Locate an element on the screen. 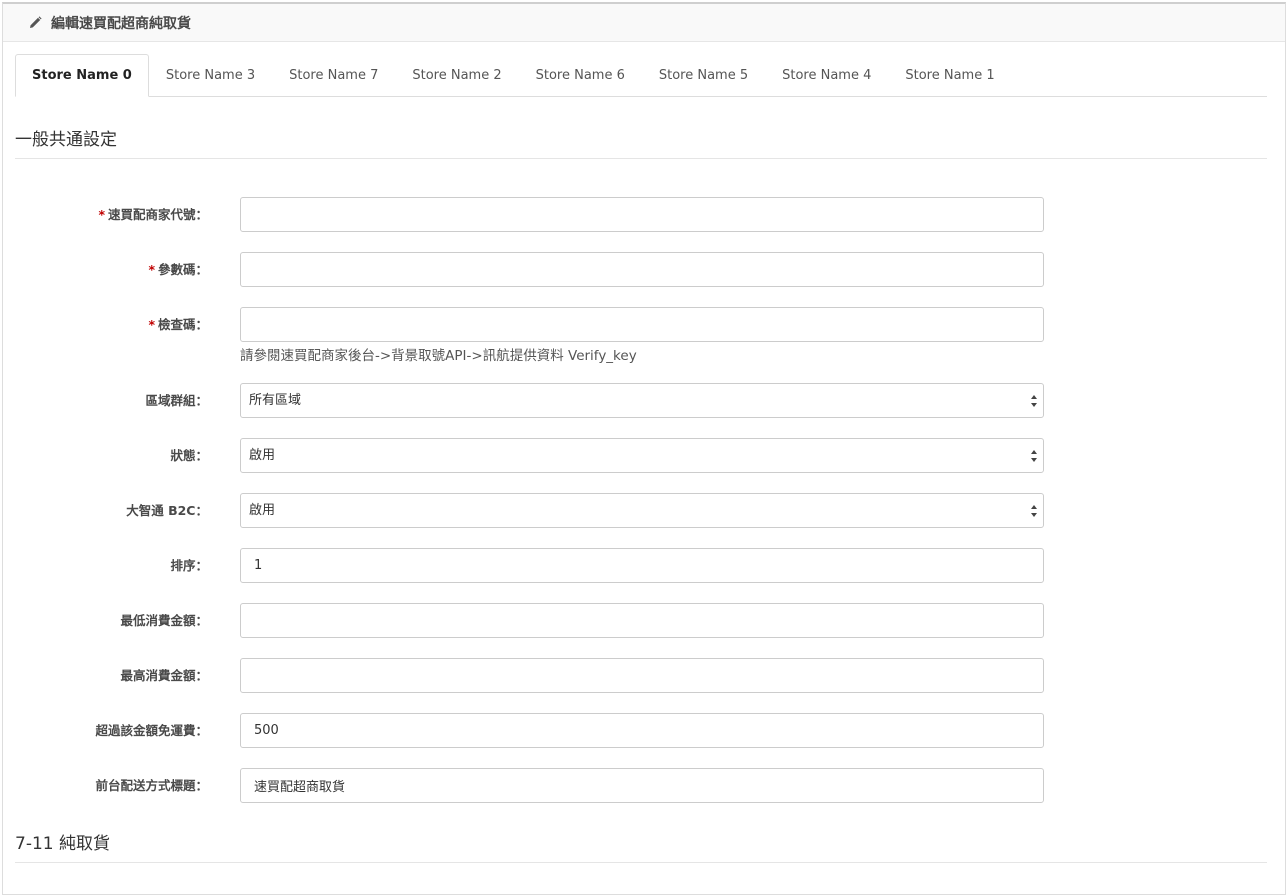 The width and height of the screenshot is (1288, 895). frontend-title-input is located at coordinates (642, 785).